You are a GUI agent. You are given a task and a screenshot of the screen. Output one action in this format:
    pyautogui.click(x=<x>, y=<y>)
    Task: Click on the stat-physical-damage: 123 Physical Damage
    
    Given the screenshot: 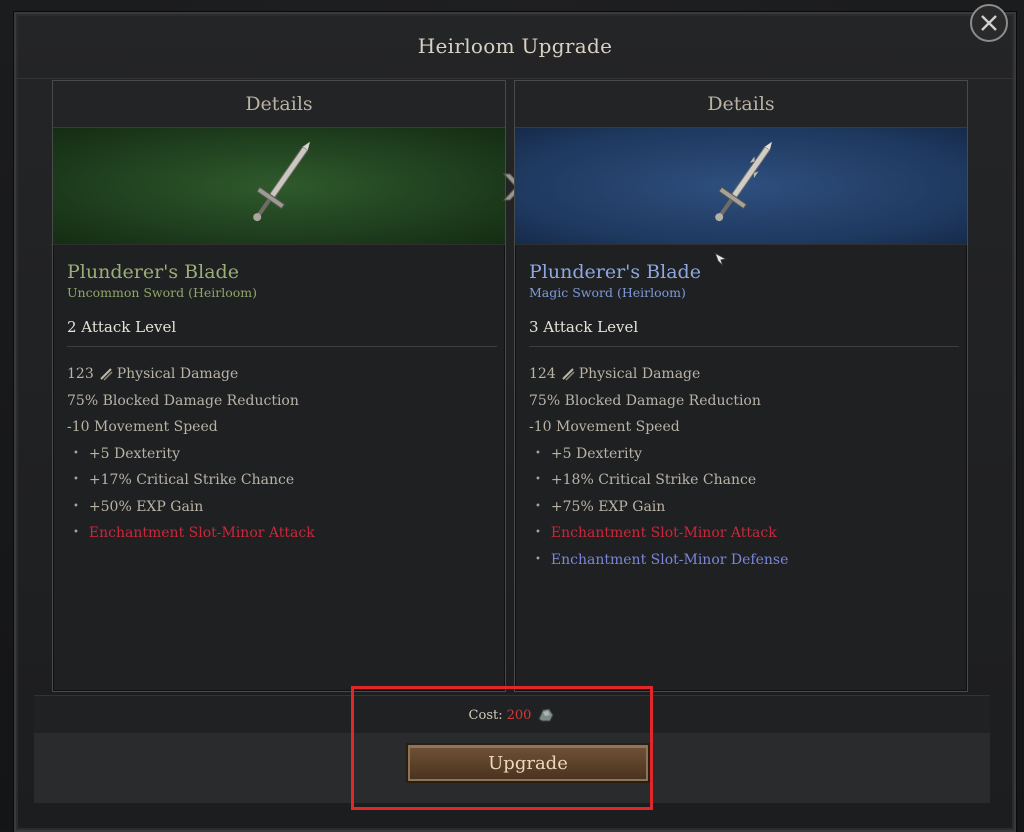 What is the action you would take?
    pyautogui.click(x=279, y=374)
    